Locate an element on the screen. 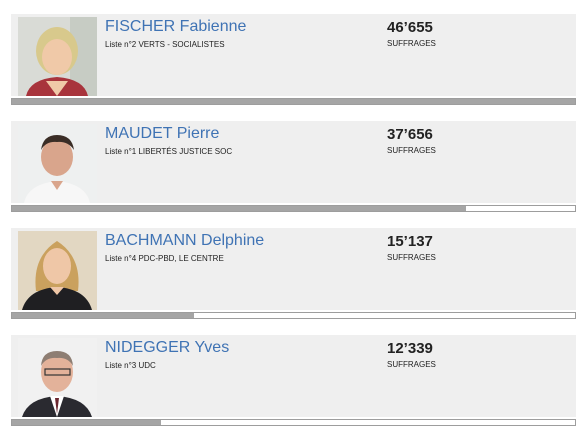 This screenshot has height=435, width=582. candidate-votes: 46’655 is located at coordinates (410, 27).